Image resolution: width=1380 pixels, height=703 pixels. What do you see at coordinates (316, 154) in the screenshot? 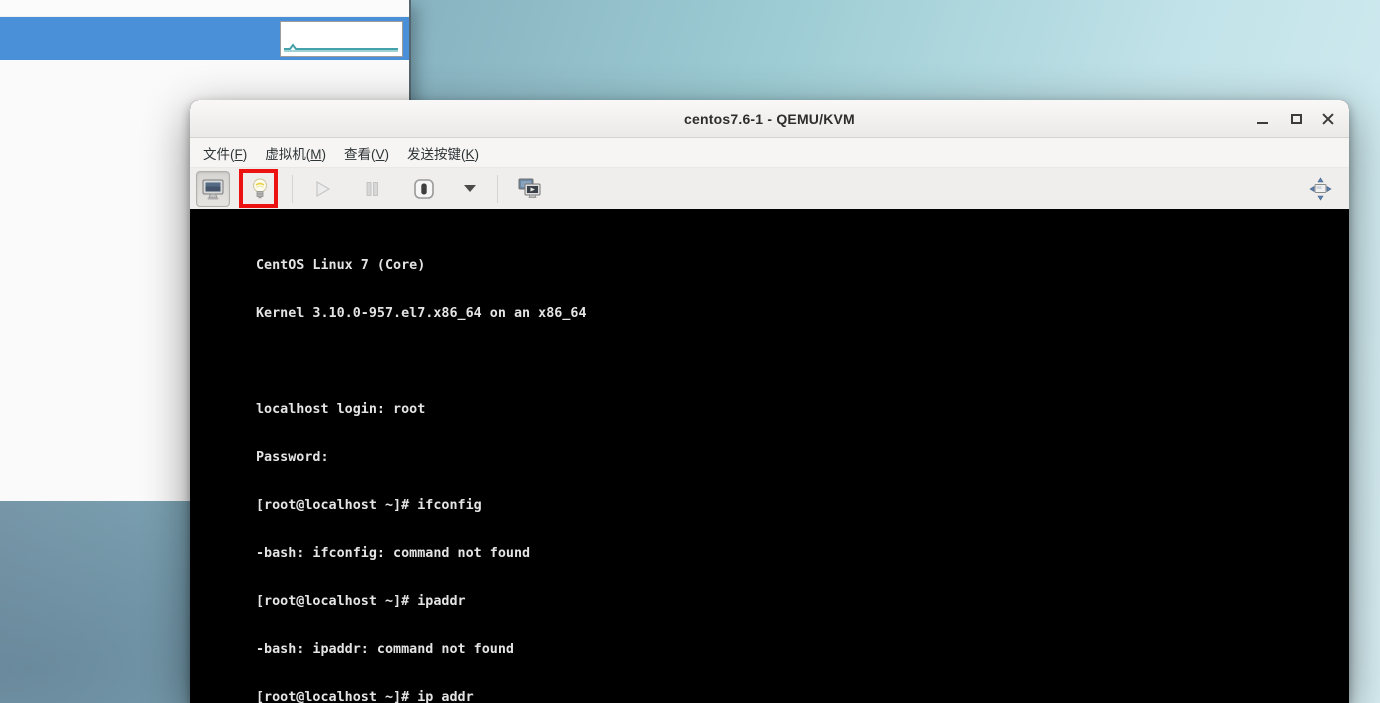
I see `menu-vm-mnemonic: M` at bounding box center [316, 154].